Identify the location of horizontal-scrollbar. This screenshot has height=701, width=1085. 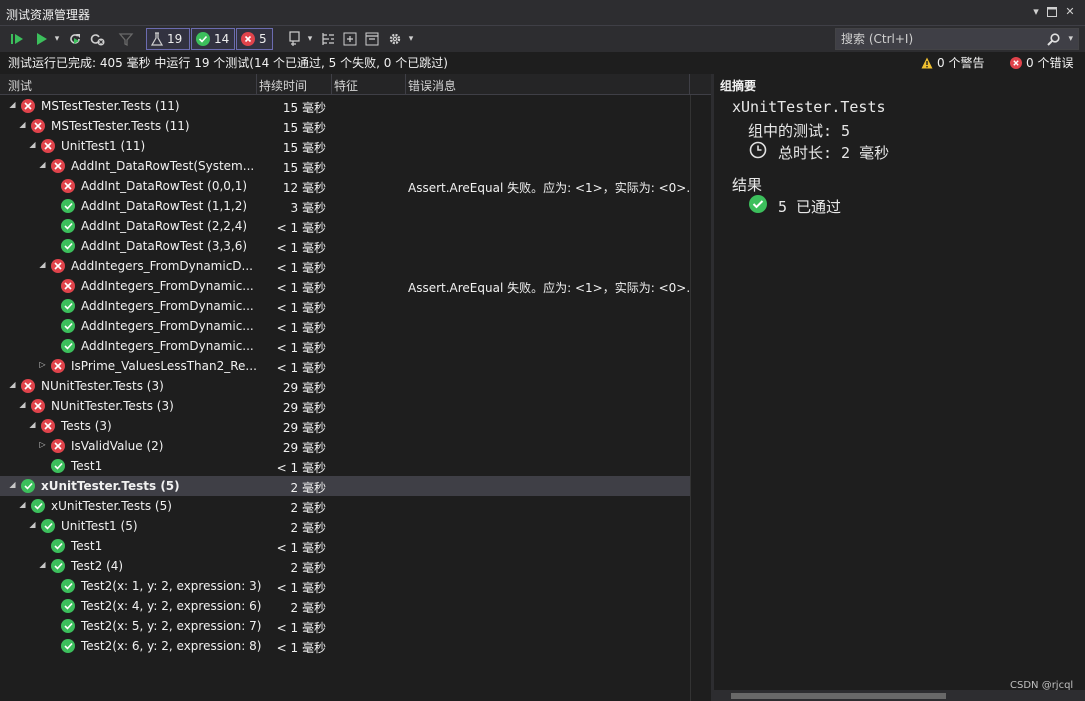
(899, 695).